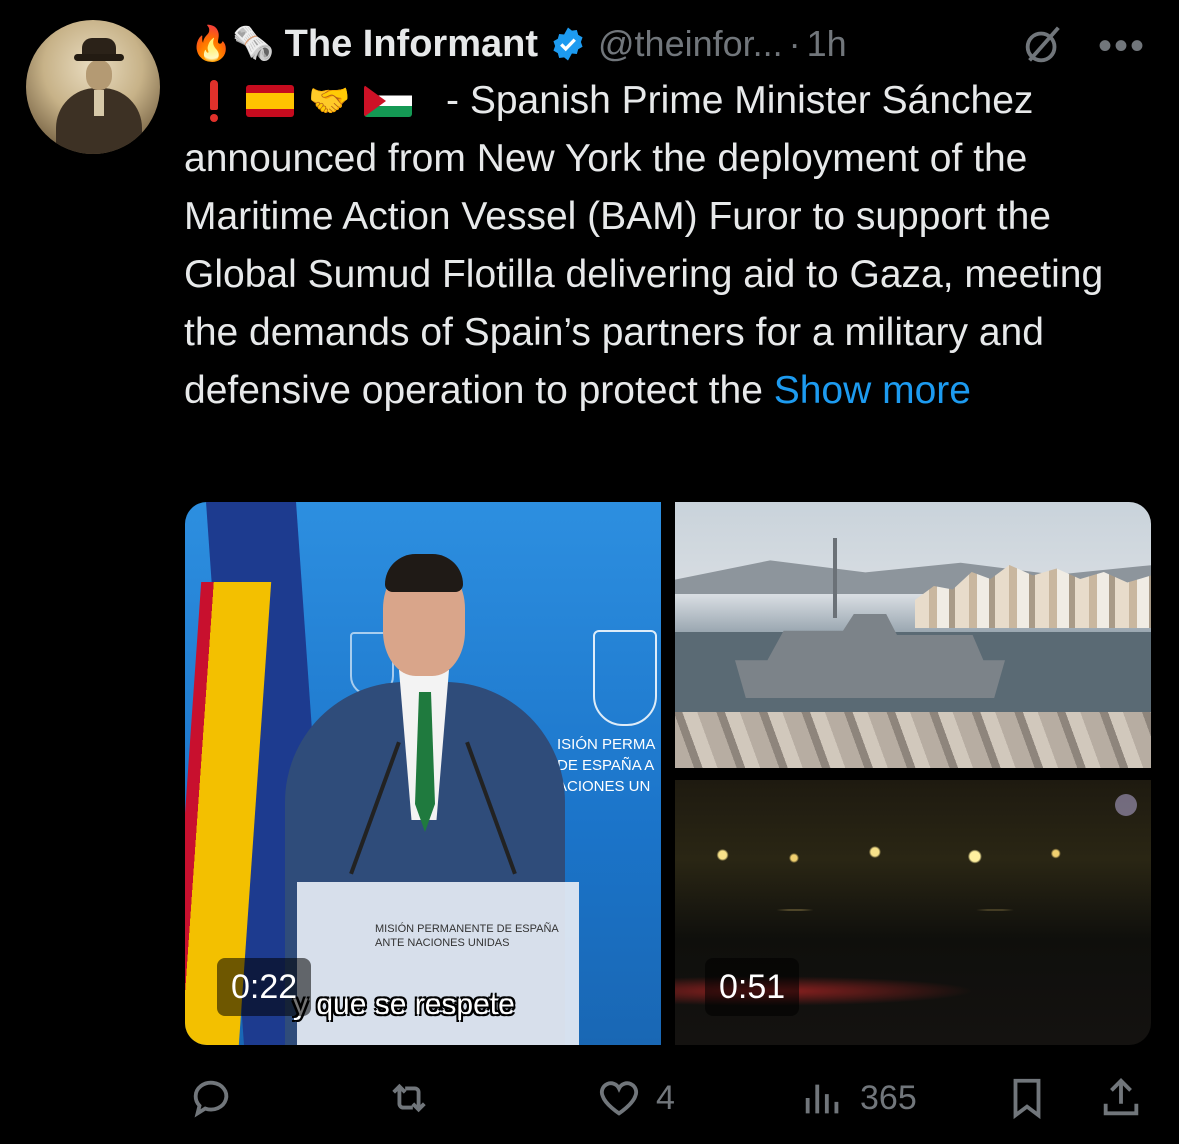 Image resolution: width=1179 pixels, height=1144 pixels. I want to click on ship-mast, so click(835, 578).